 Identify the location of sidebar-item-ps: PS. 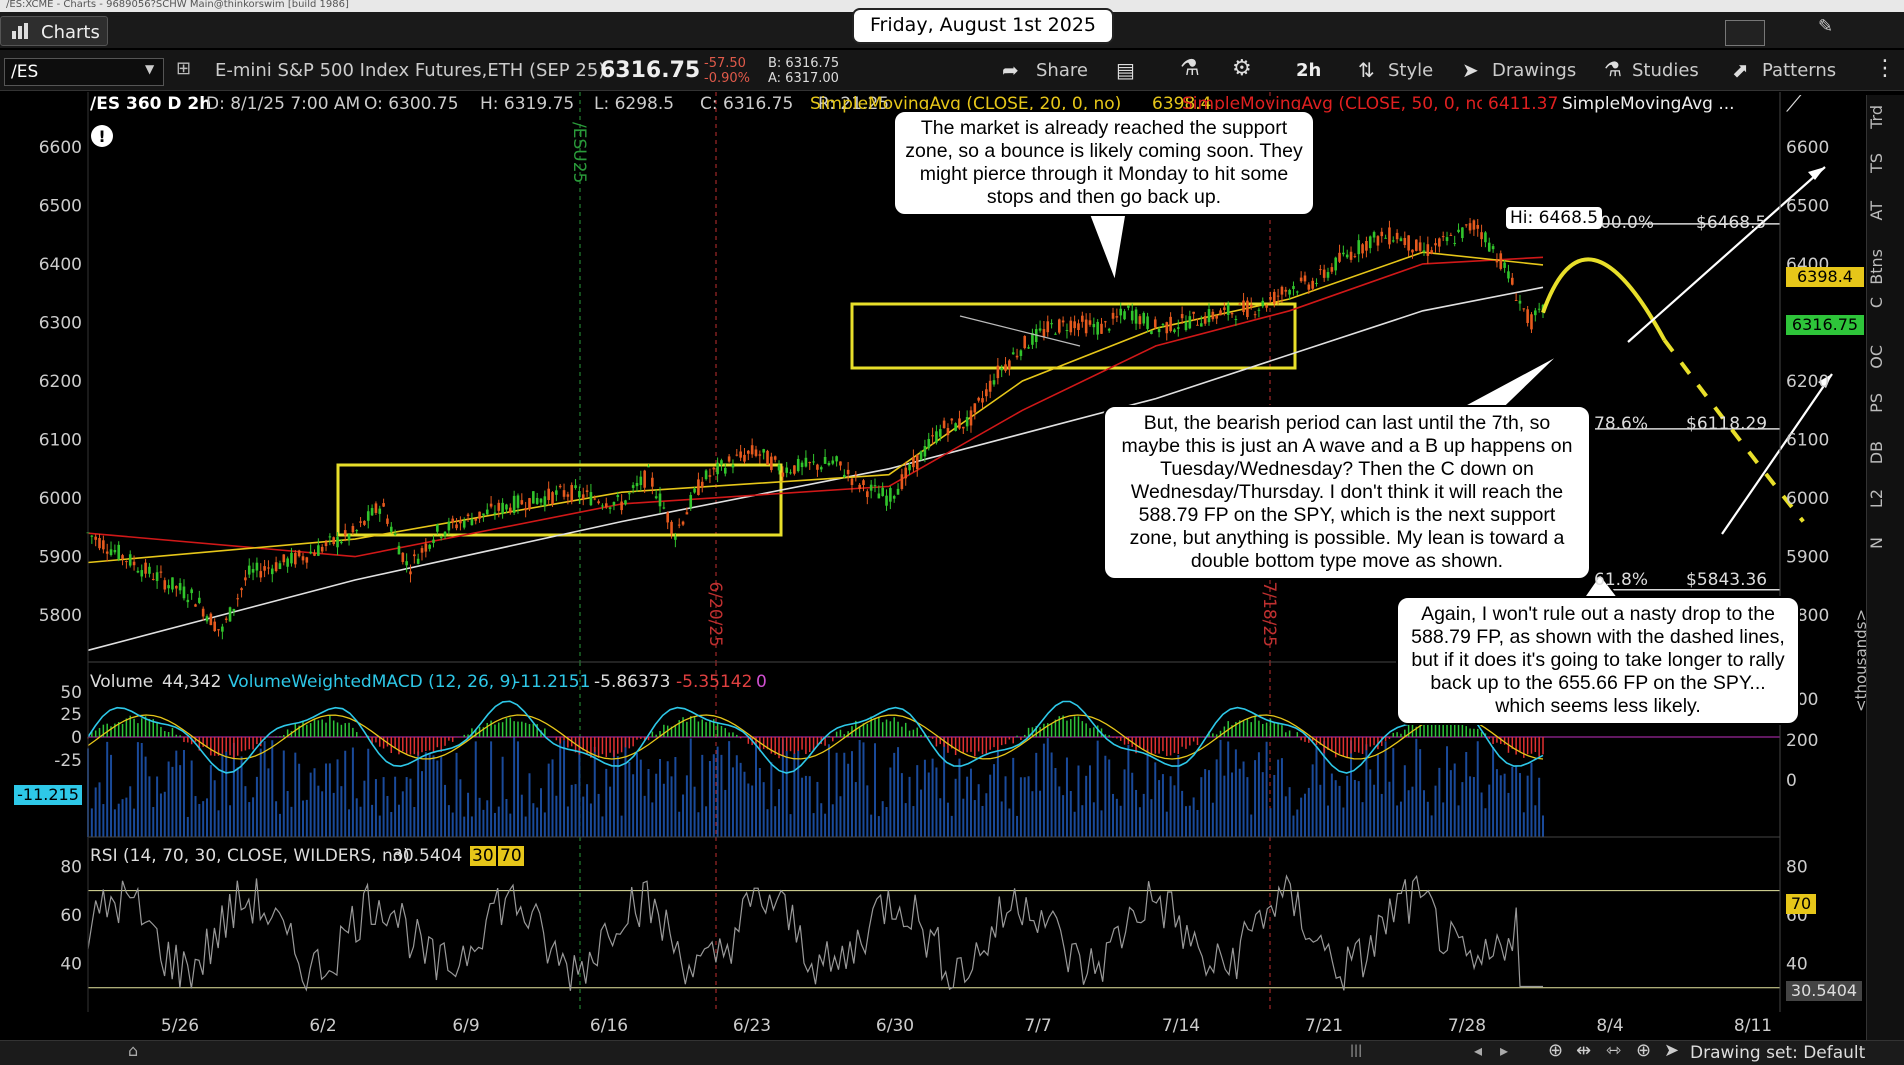
(1885, 403).